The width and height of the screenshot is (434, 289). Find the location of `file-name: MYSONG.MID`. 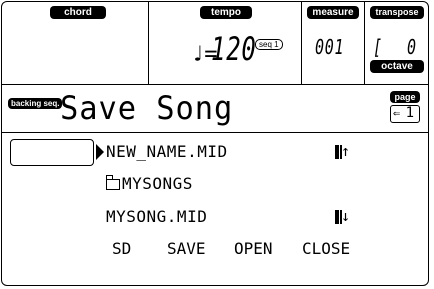

file-name: MYSONG.MID is located at coordinates (157, 216).